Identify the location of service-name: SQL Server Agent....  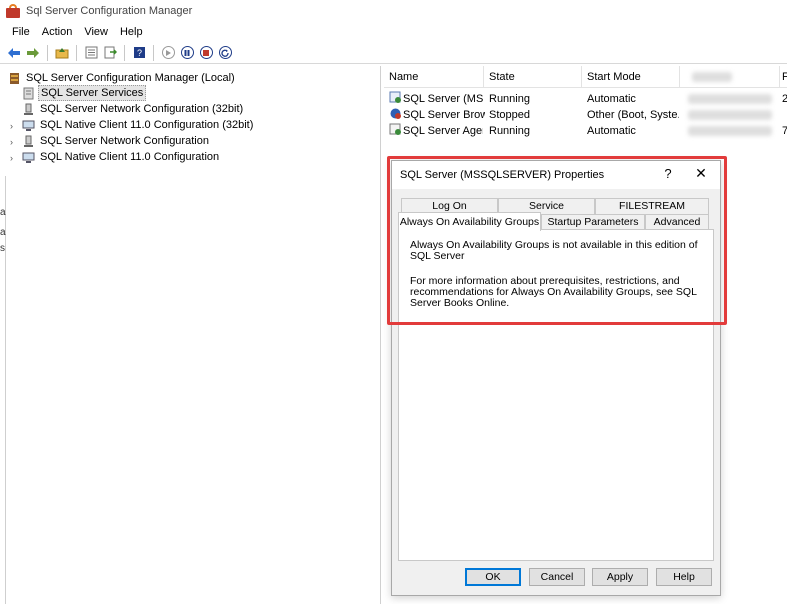
(443, 131).